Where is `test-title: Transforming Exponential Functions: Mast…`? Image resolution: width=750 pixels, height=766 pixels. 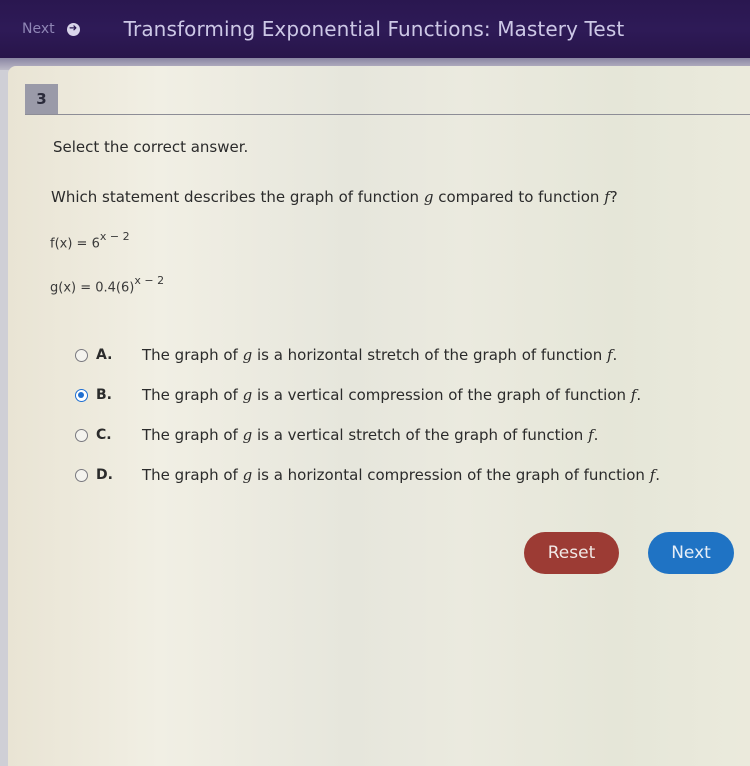 test-title: Transforming Exponential Functions: Mast… is located at coordinates (374, 29).